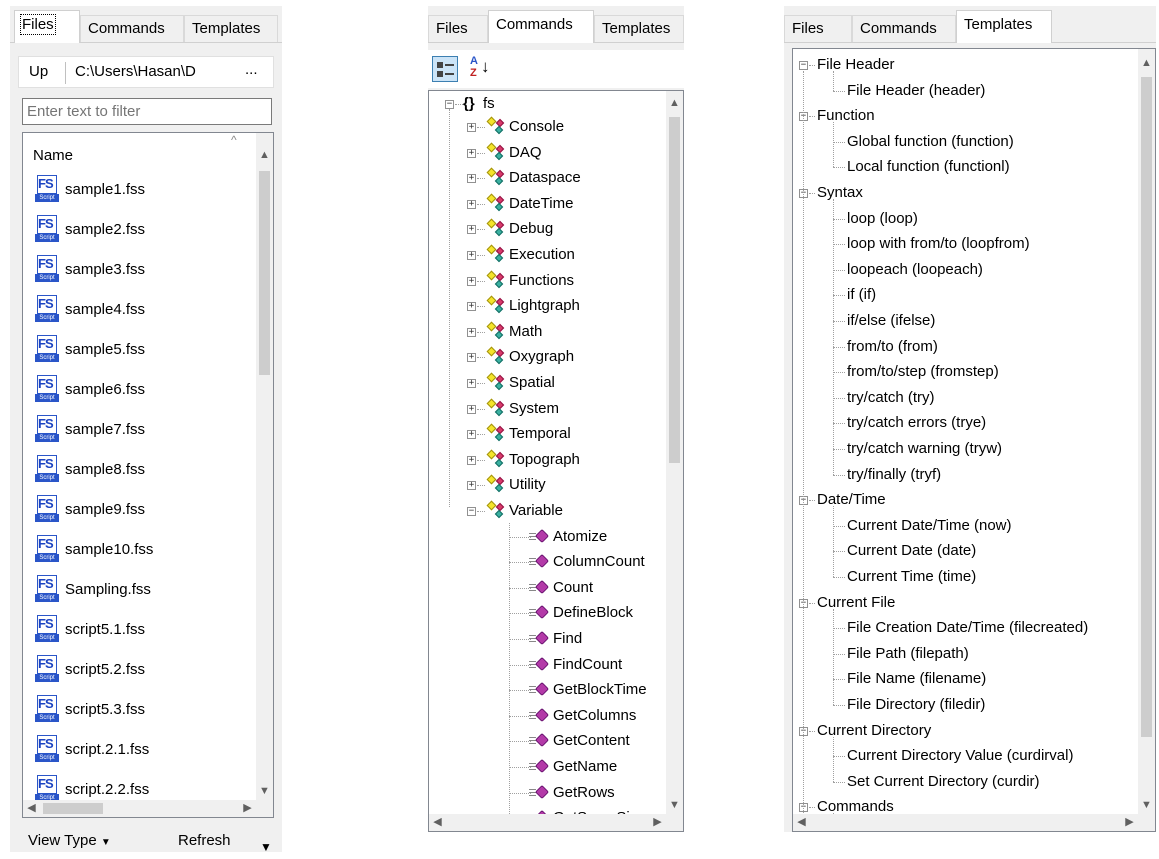 This screenshot has width=1159, height=859. What do you see at coordinates (874, 731) in the screenshot?
I see `template-group: Current Directory` at bounding box center [874, 731].